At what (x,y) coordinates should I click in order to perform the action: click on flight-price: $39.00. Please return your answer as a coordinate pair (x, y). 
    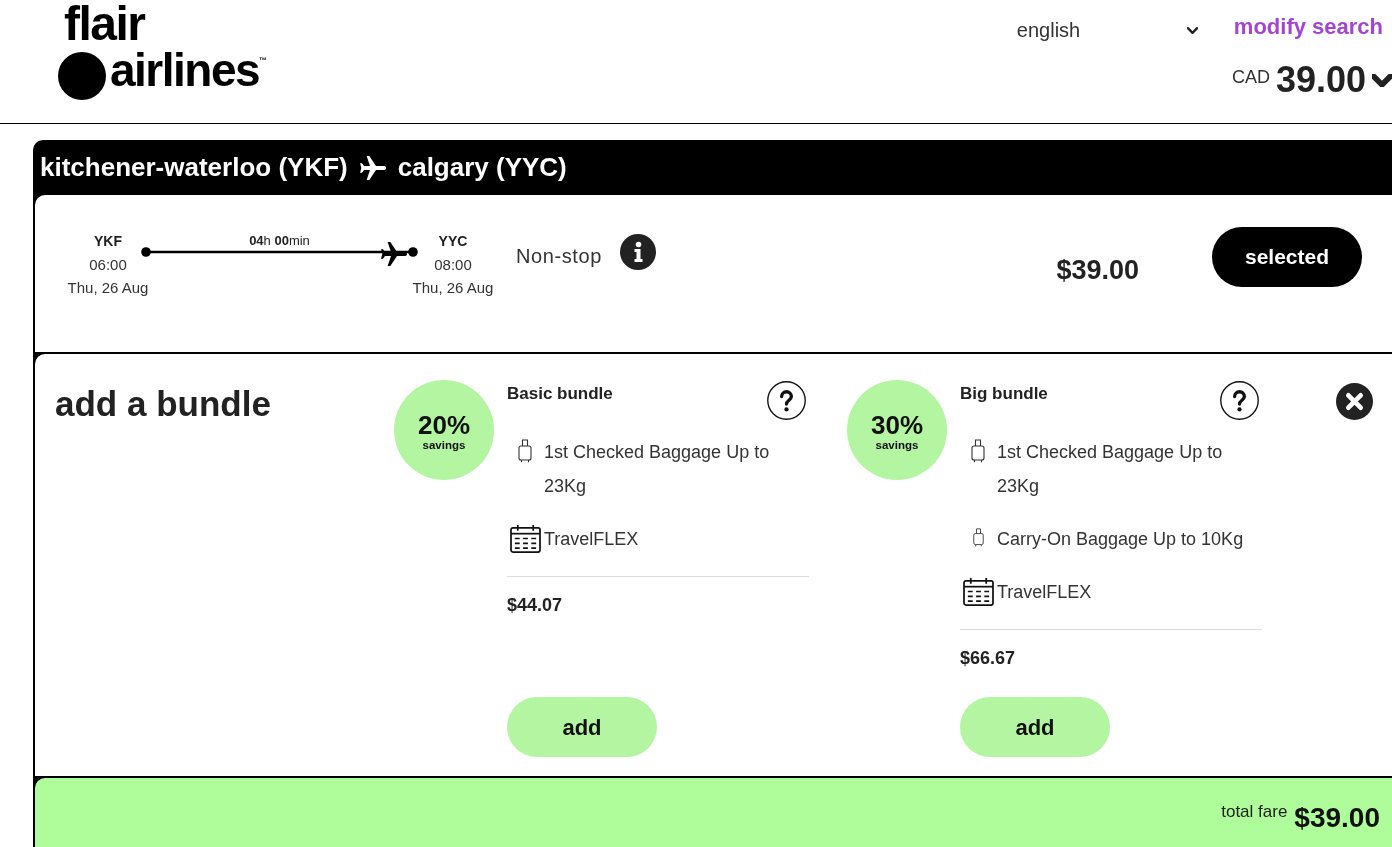
    Looking at the image, I should click on (1097, 270).